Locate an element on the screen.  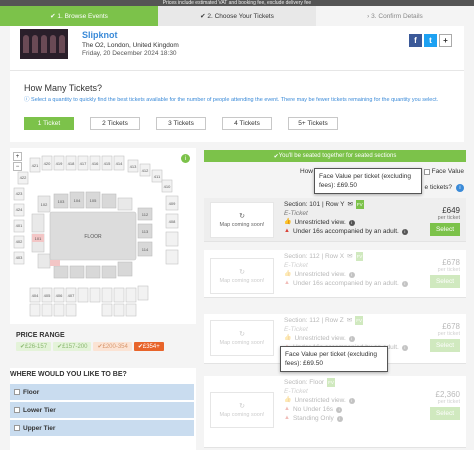
zone-floor: Floor is located at coordinates (102, 392).